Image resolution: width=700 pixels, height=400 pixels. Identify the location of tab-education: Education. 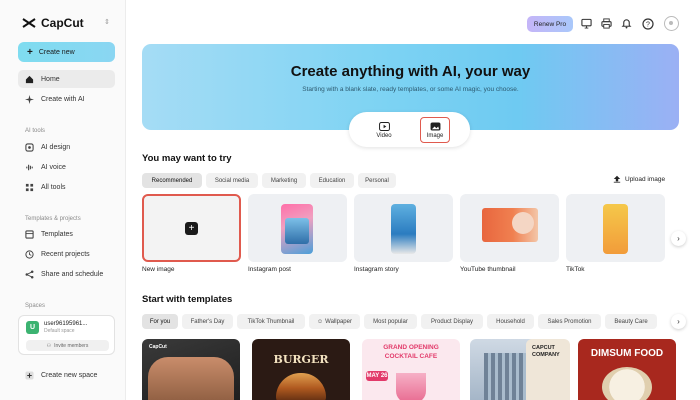
(332, 180).